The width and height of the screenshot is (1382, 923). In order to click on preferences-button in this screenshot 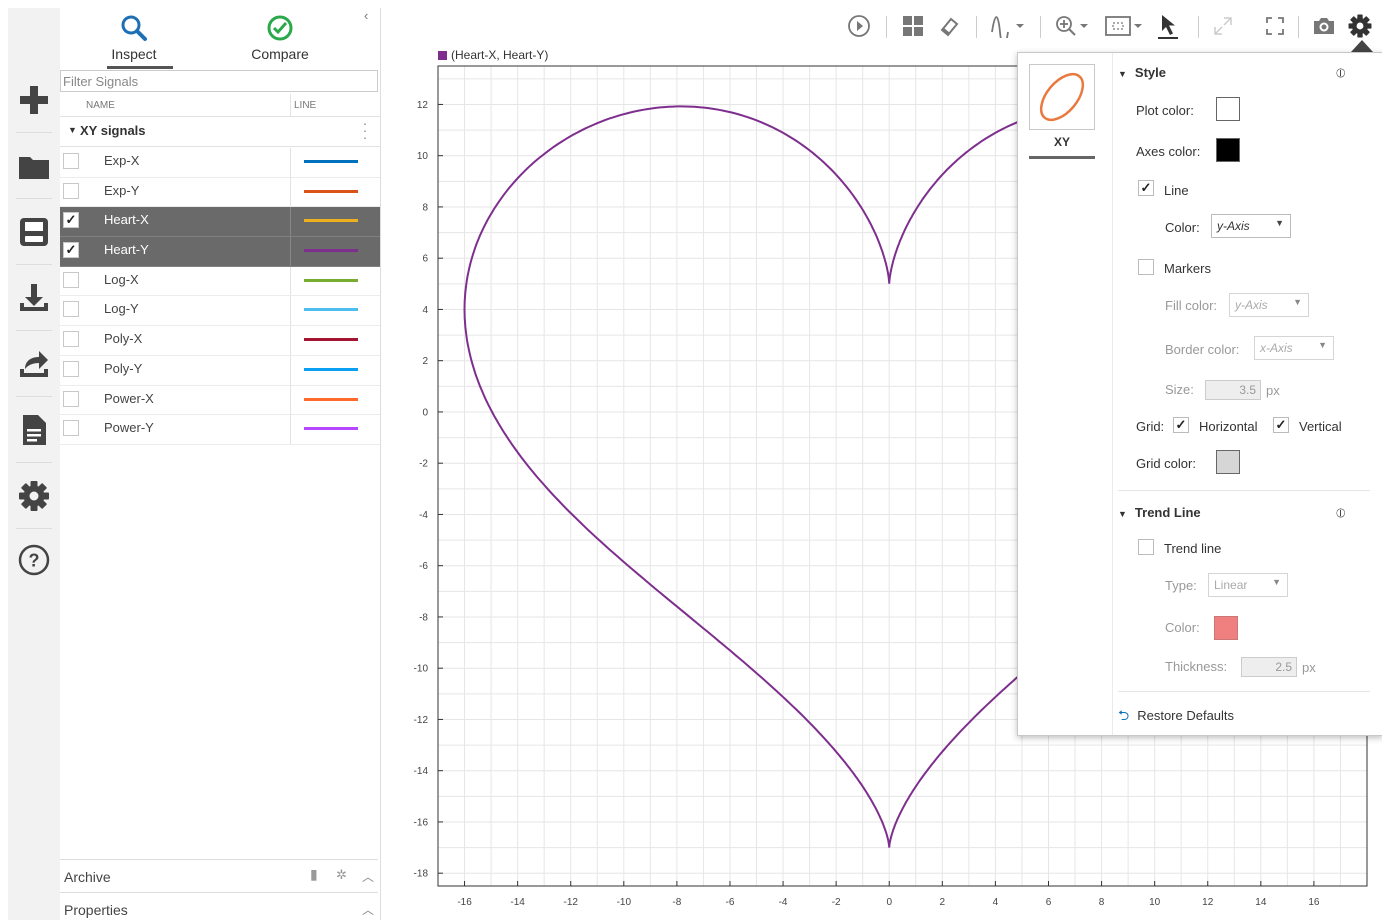, I will do `click(34, 496)`.